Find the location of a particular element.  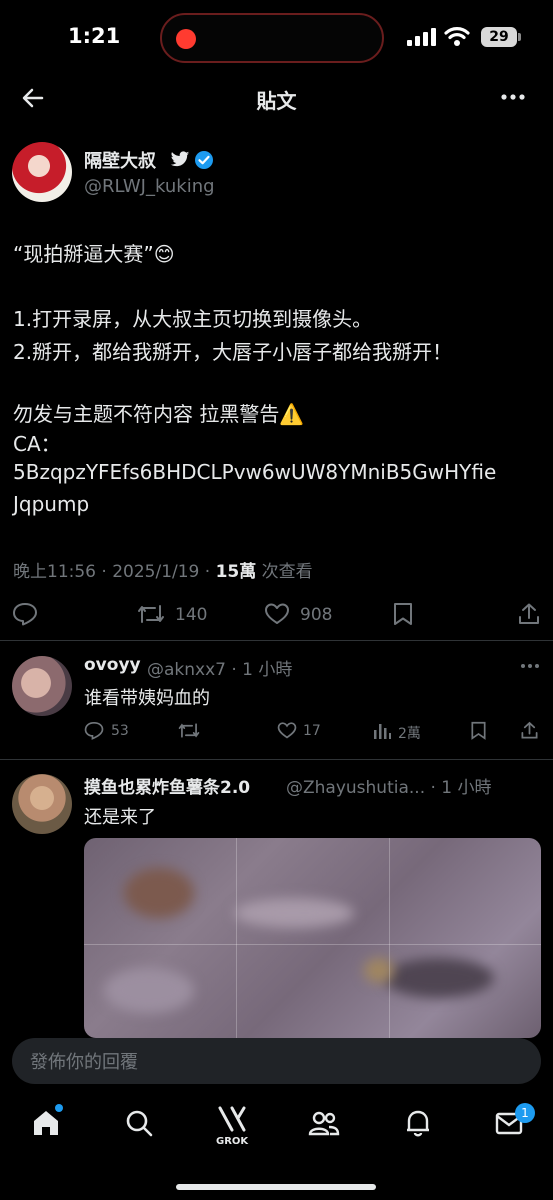

reply-more-icon is located at coordinates (530, 666).